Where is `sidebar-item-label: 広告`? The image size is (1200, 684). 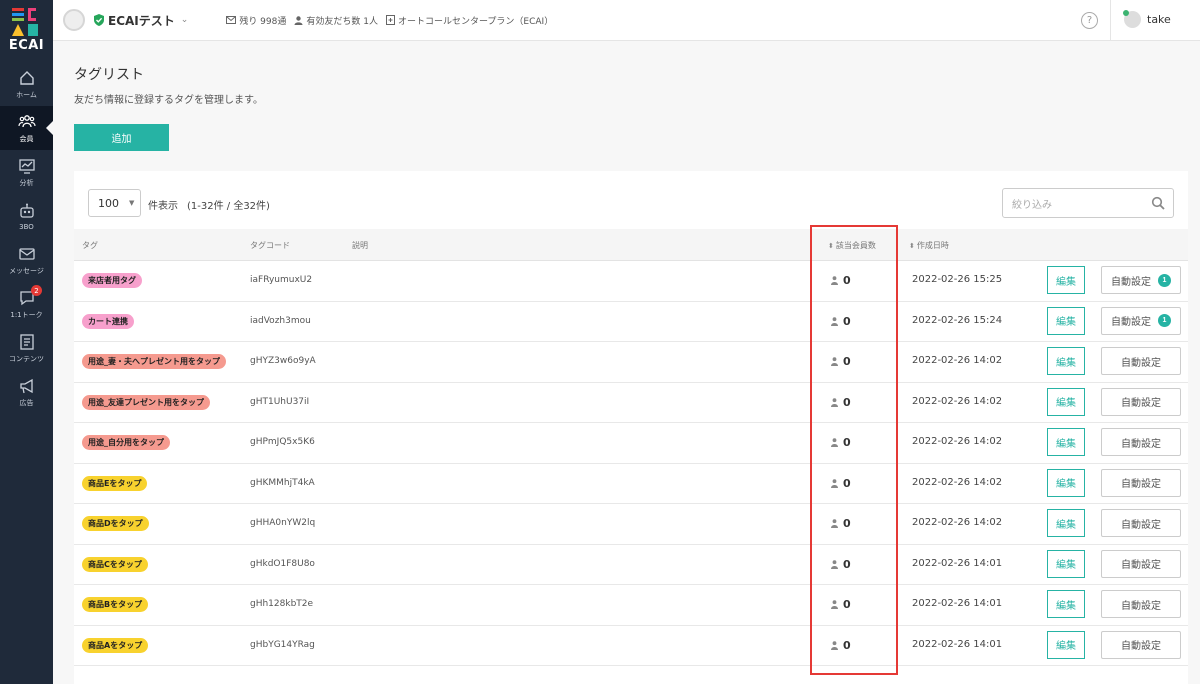
sidebar-item-label: 広告 is located at coordinates (26, 402).